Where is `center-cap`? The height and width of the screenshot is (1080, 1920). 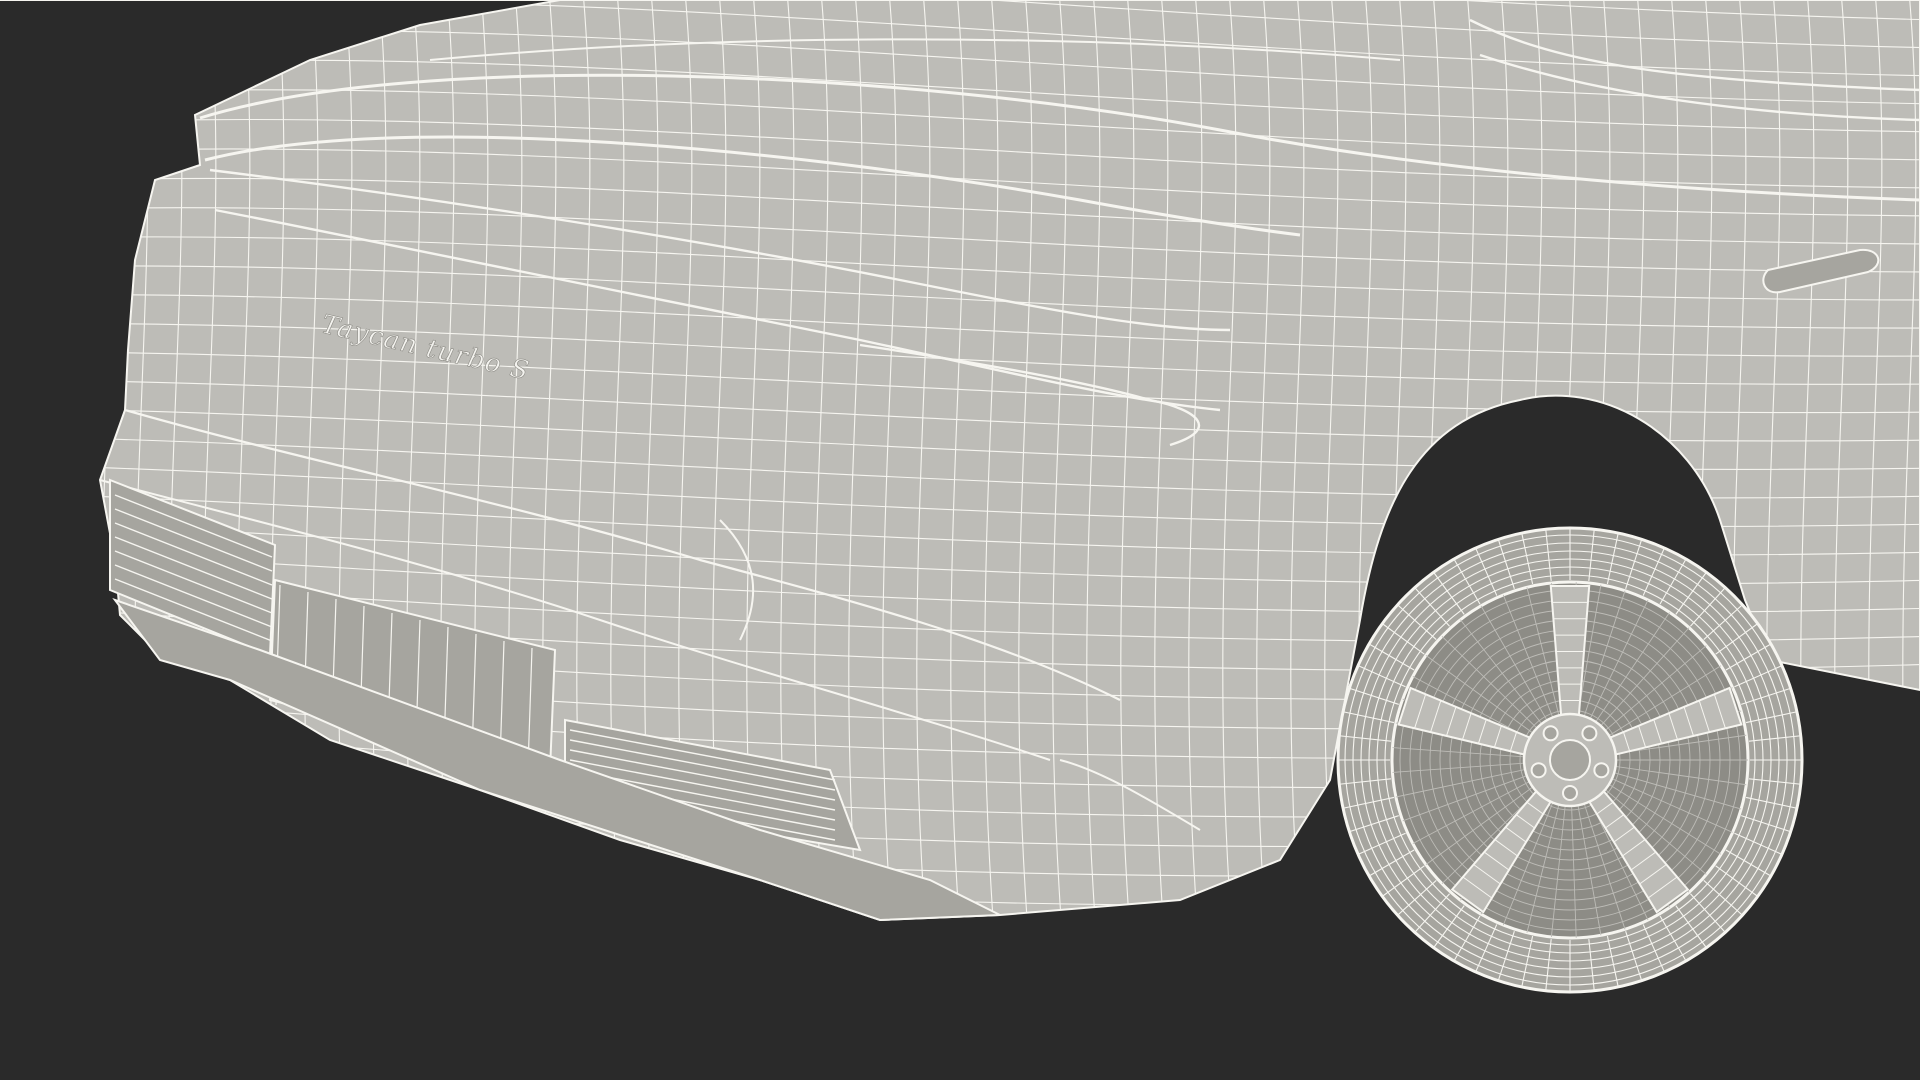 center-cap is located at coordinates (1570, 760).